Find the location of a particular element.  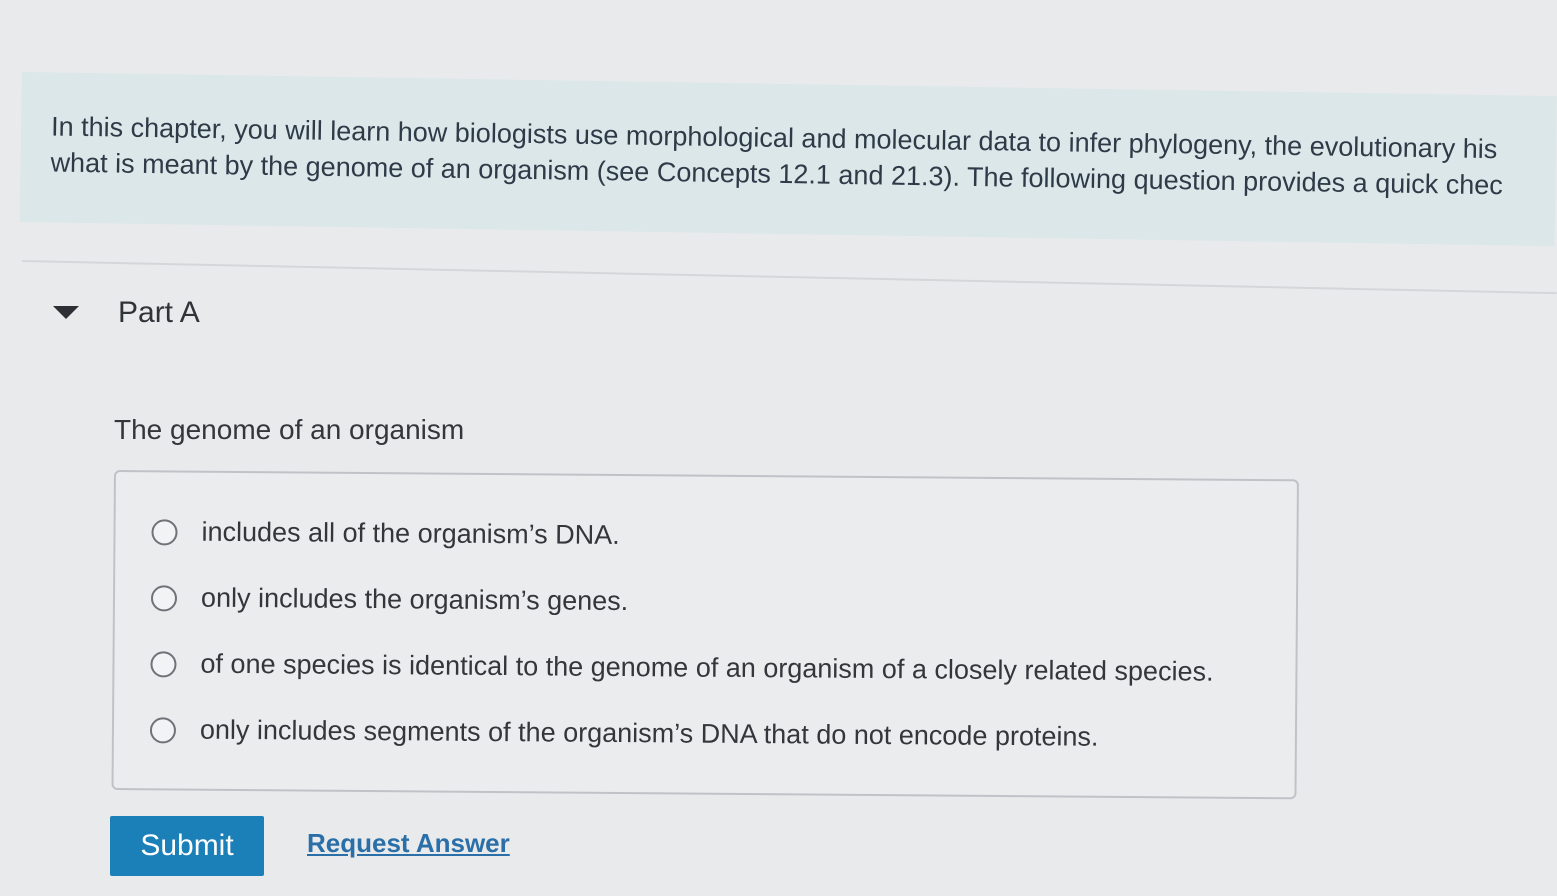

caret-down-icon is located at coordinates (66, 313).